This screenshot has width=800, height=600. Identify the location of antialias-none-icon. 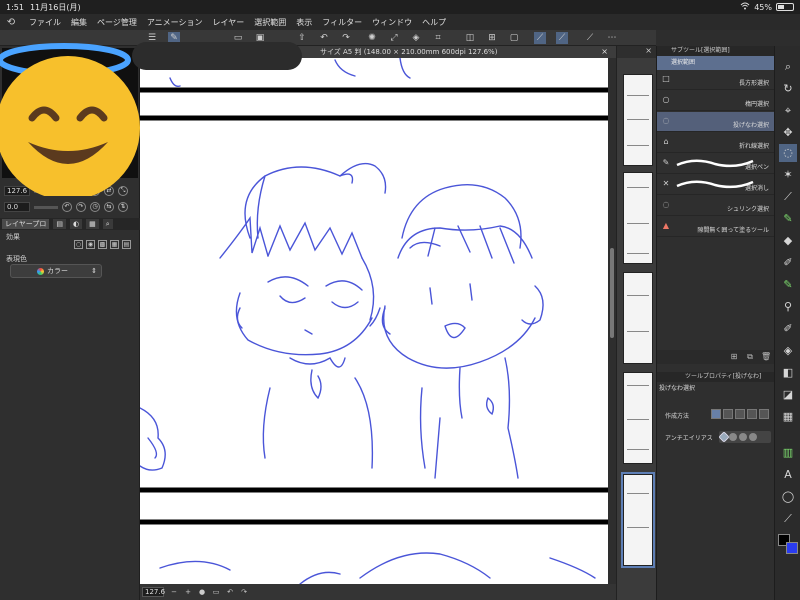
(724, 437).